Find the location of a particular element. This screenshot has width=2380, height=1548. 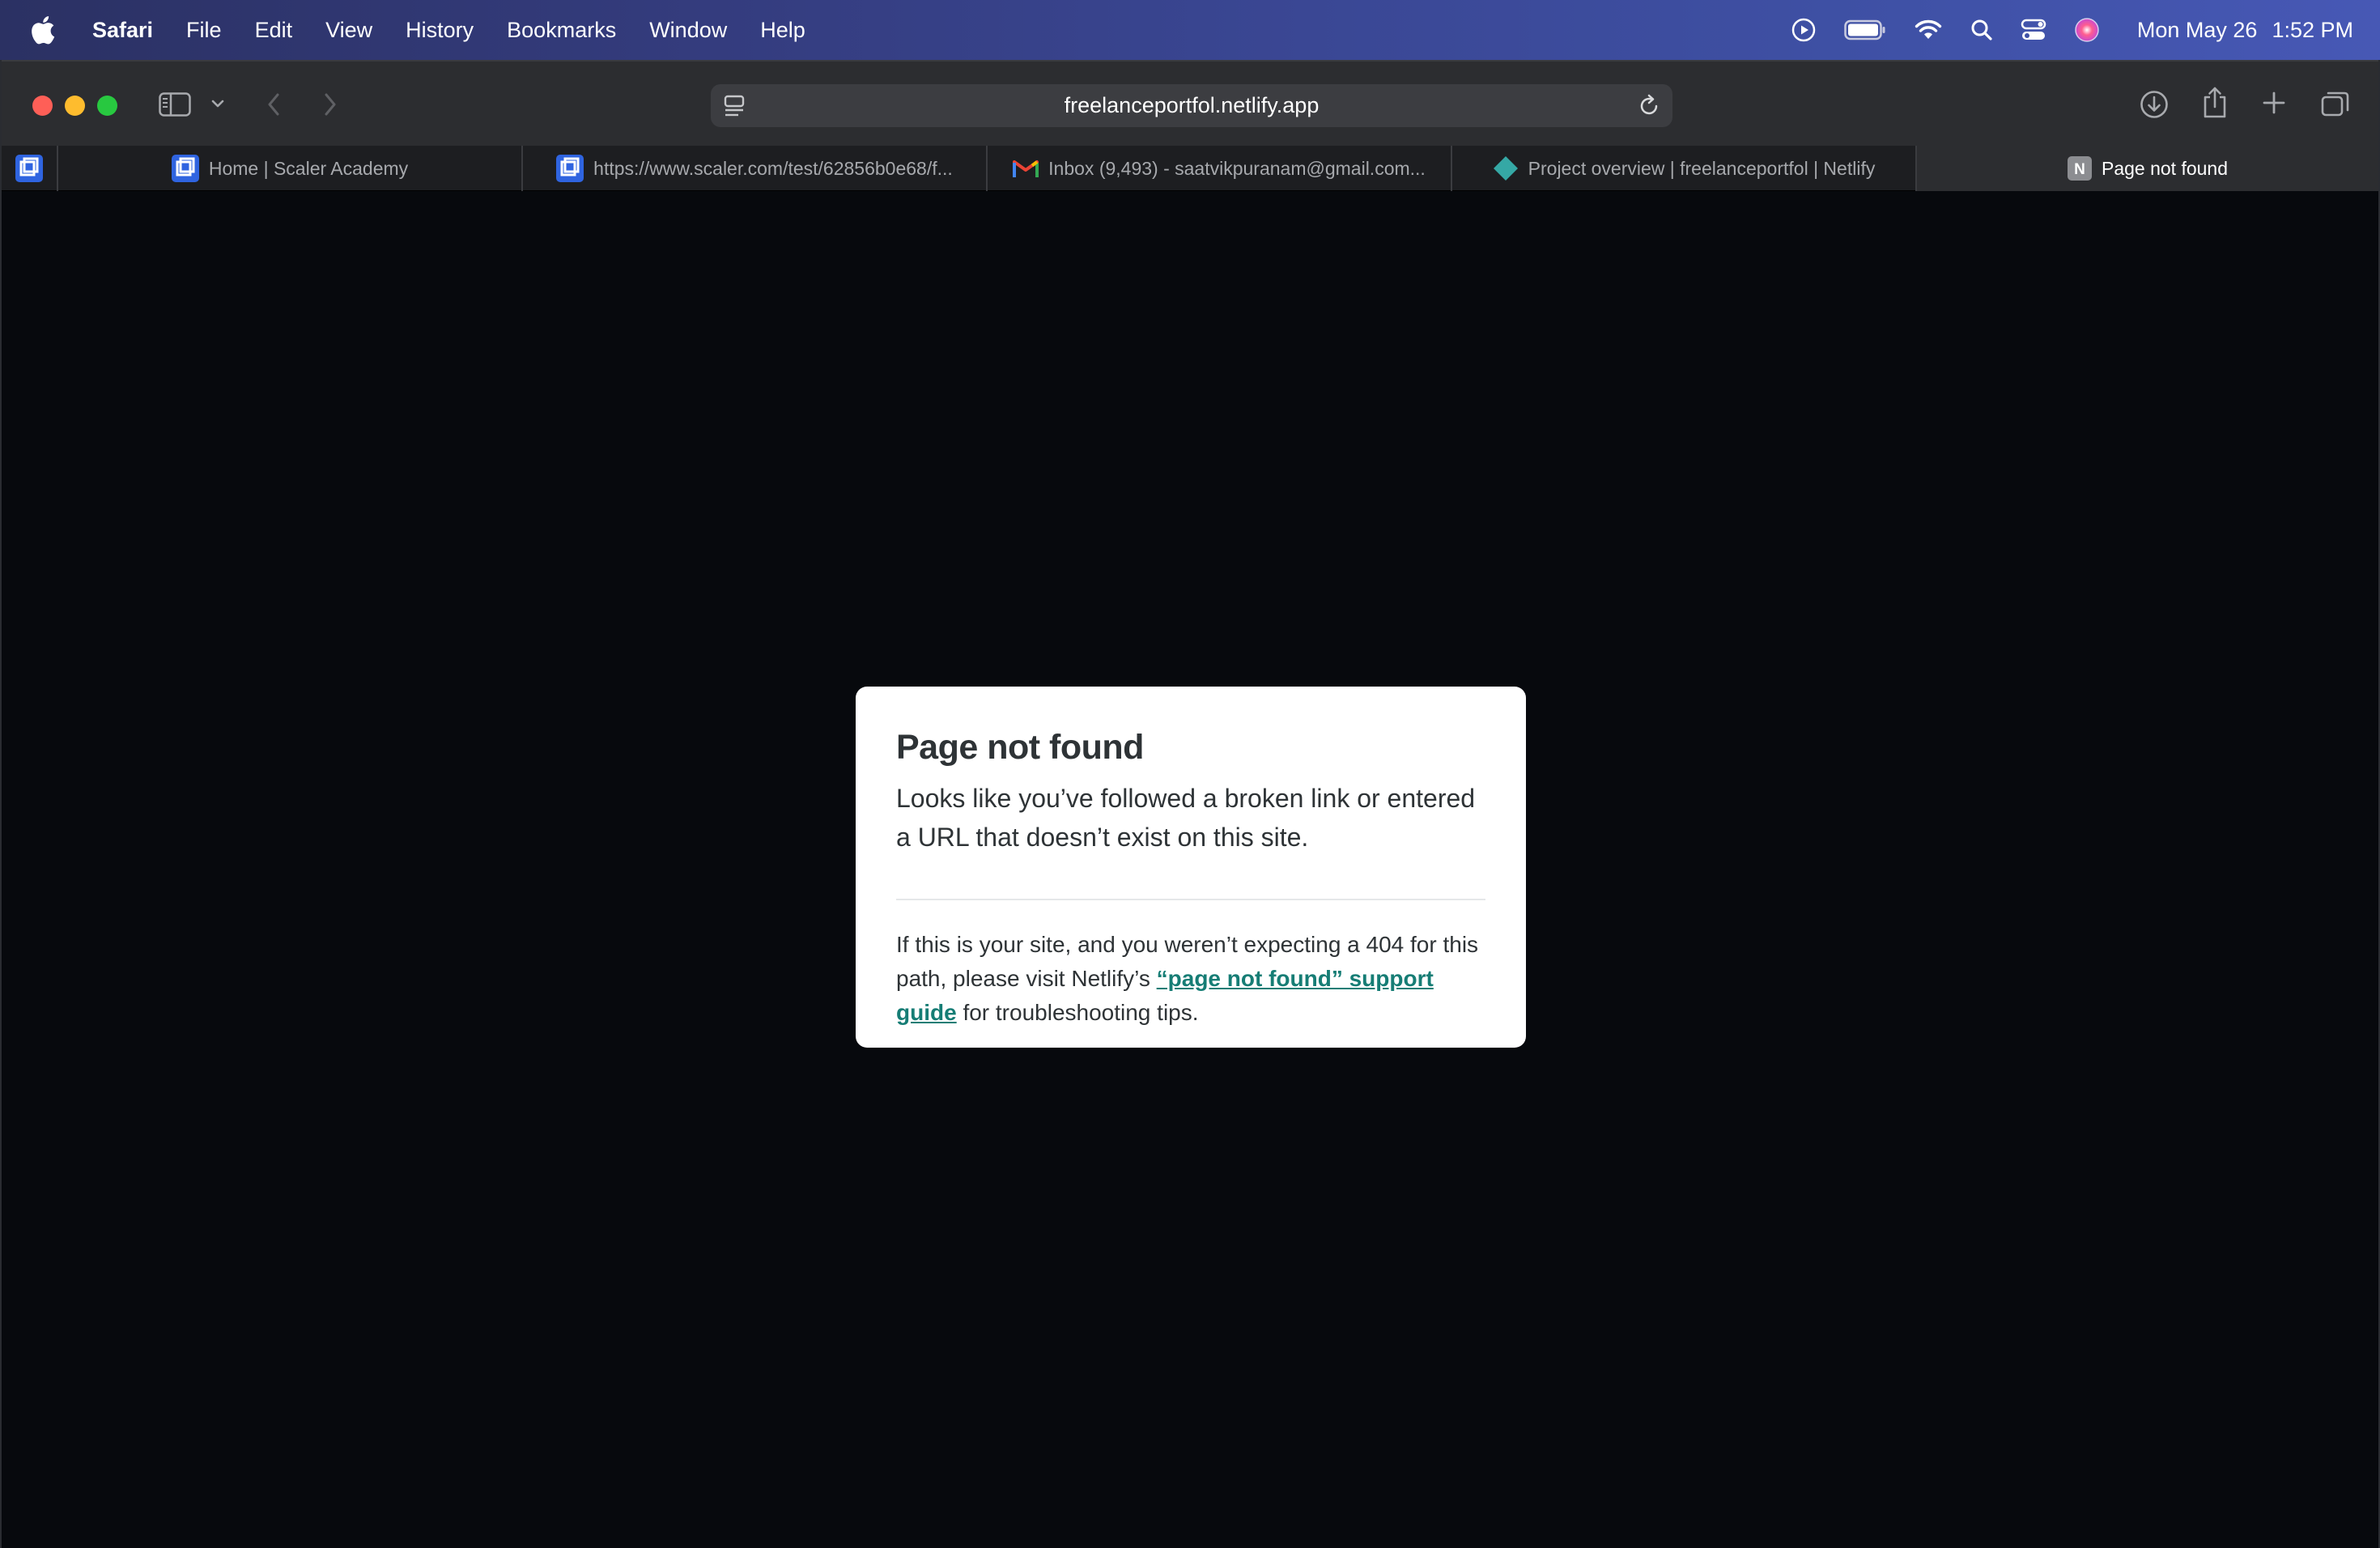

minimize-window-button is located at coordinates (75, 106).